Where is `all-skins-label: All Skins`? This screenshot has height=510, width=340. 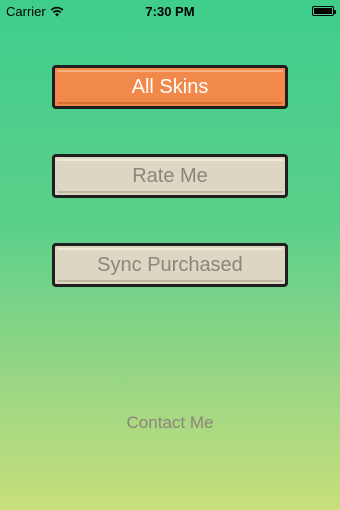 all-skins-label: All Skins is located at coordinates (170, 86).